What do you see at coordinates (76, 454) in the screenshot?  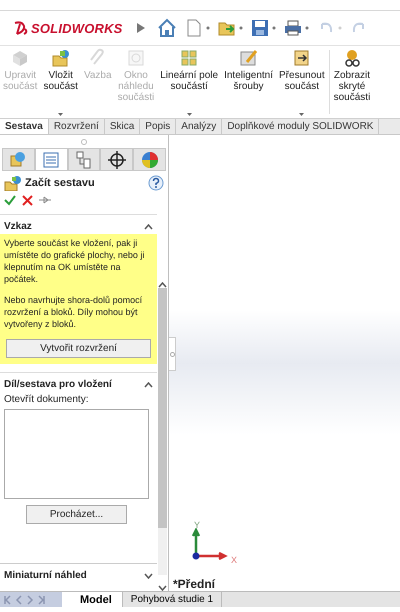 I see `document-list` at bounding box center [76, 454].